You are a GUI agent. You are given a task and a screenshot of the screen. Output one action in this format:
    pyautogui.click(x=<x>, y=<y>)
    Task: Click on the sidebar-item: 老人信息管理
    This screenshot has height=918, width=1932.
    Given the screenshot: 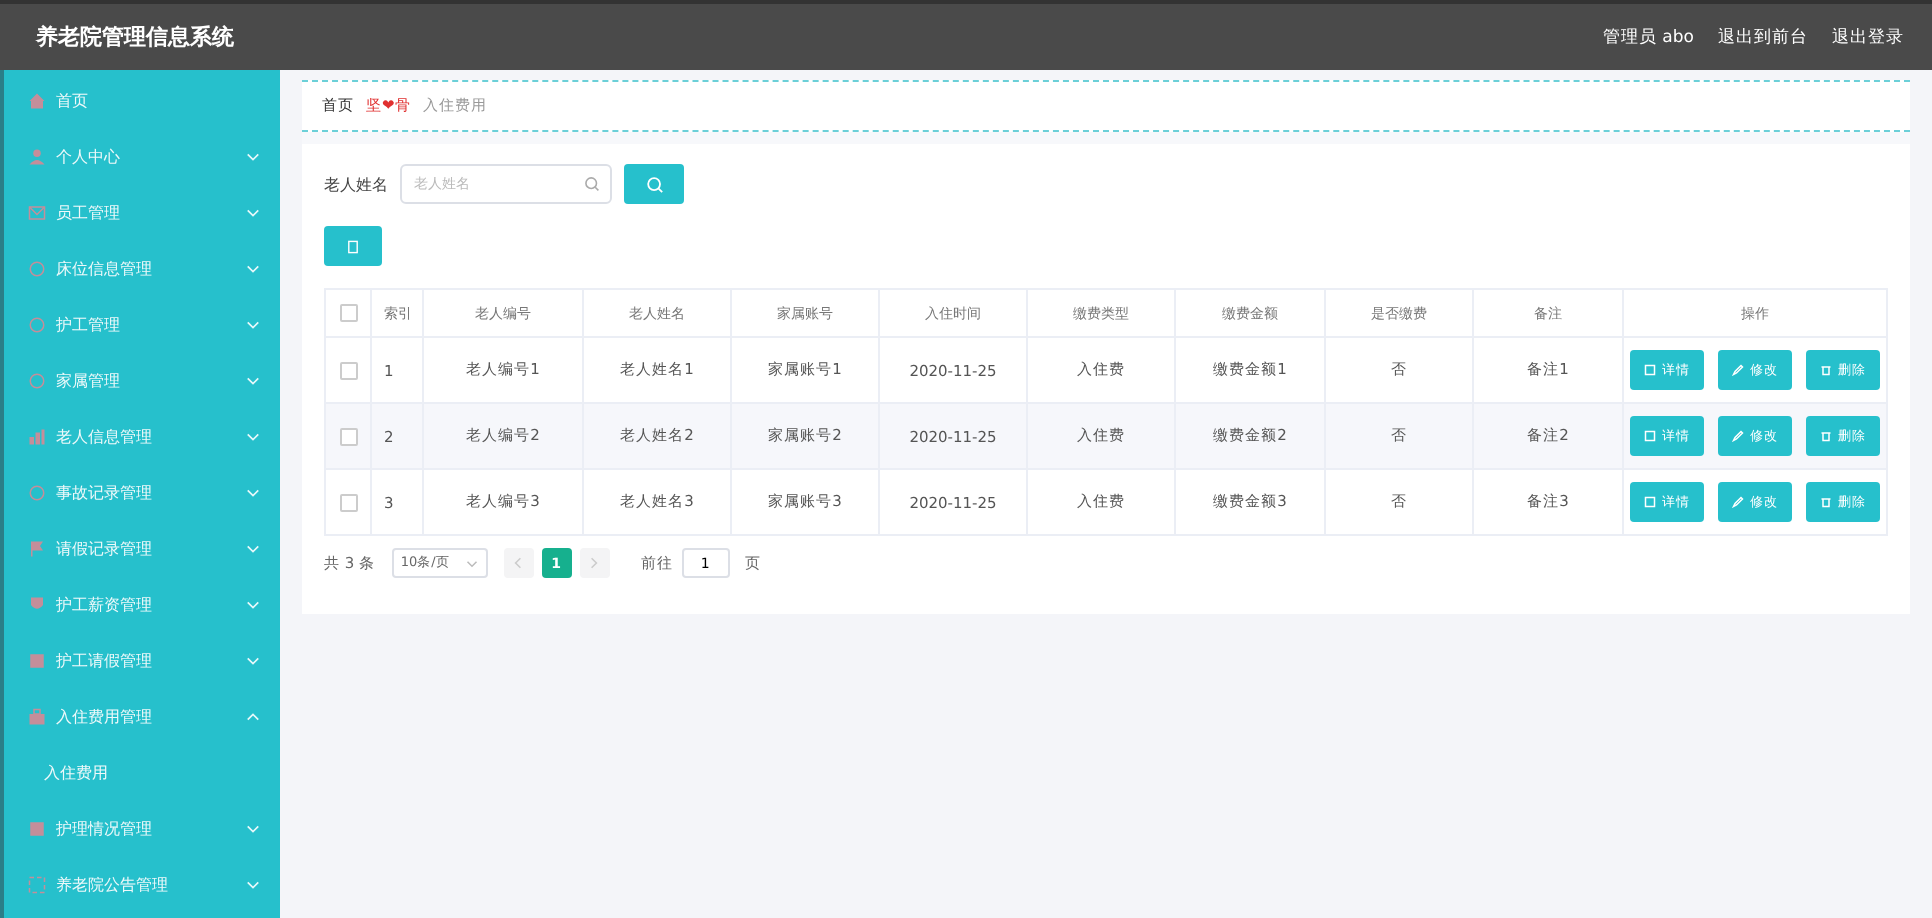 What is the action you would take?
    pyautogui.click(x=151, y=436)
    